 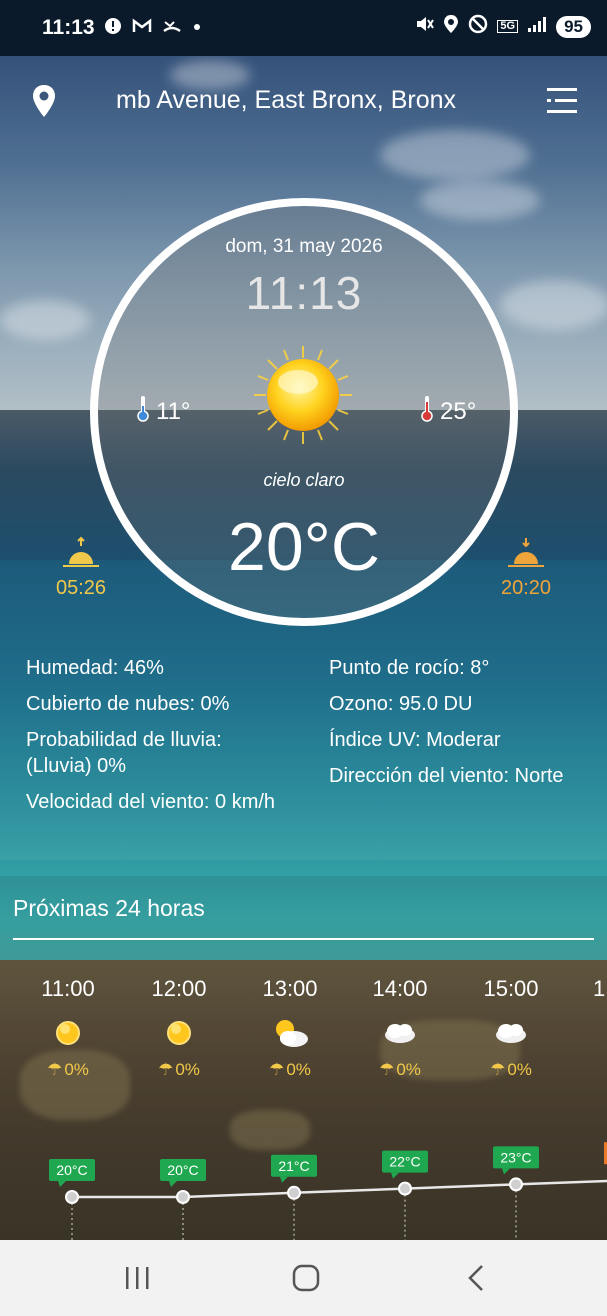 I want to click on wind-speed: Velocidad del viento: 0 km/h, so click(x=151, y=802).